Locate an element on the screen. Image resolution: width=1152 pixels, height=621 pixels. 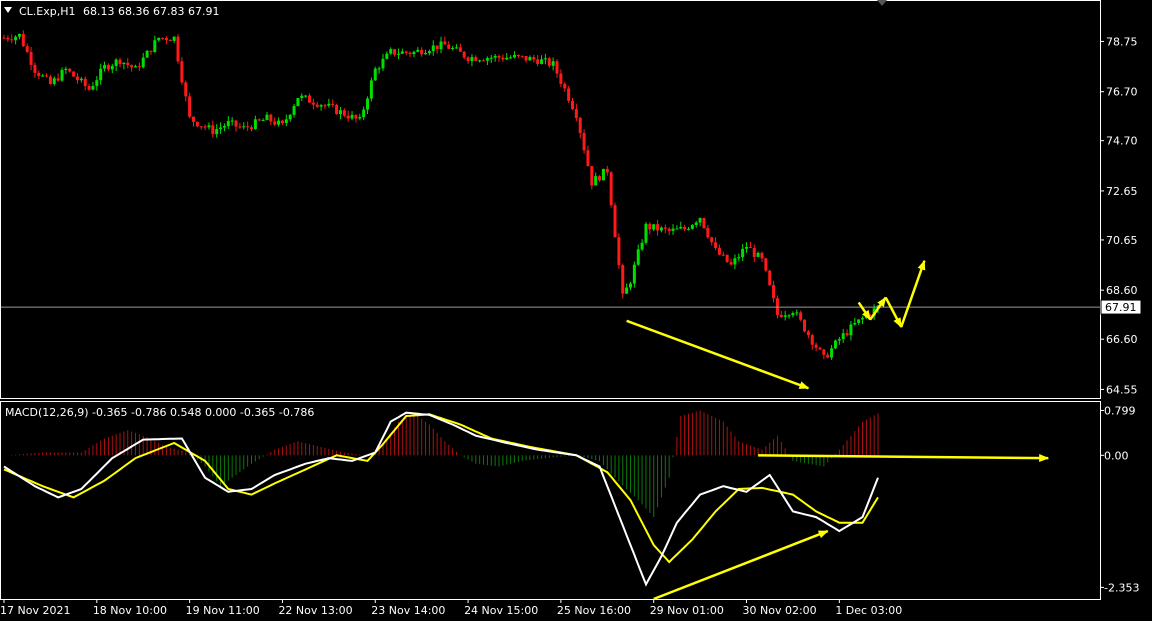
current-price-text: 67.91 is located at coordinates (1121, 307).